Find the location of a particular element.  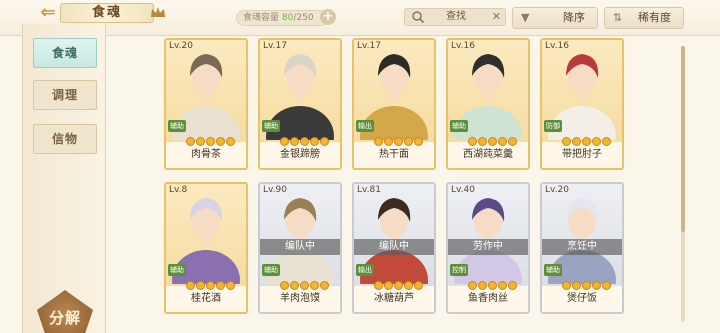

status-badge: 烹饪中 is located at coordinates (582, 247).